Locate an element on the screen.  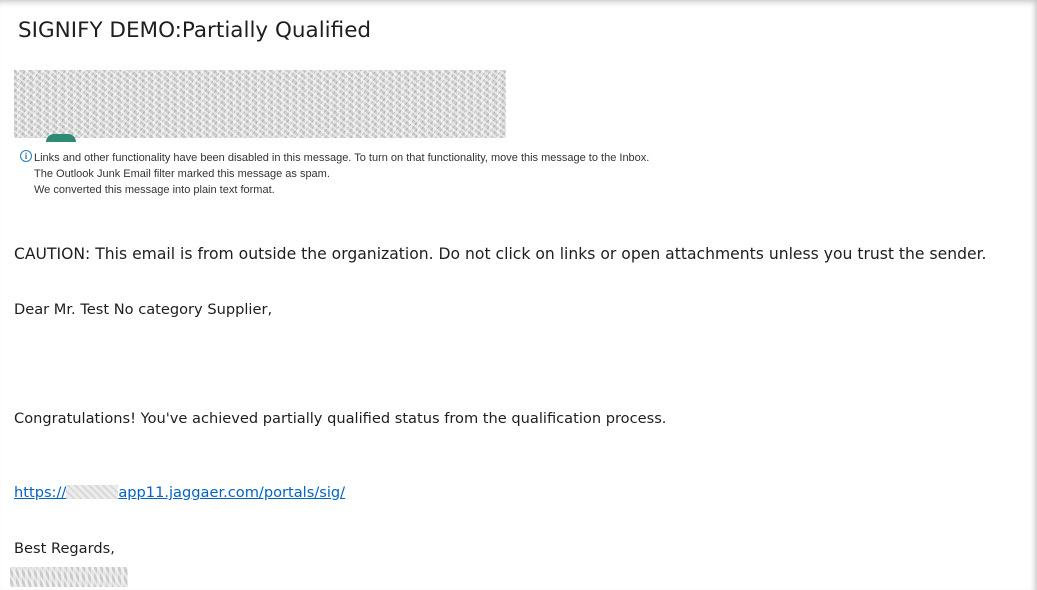
redacted-sender-header is located at coordinates (260, 104).